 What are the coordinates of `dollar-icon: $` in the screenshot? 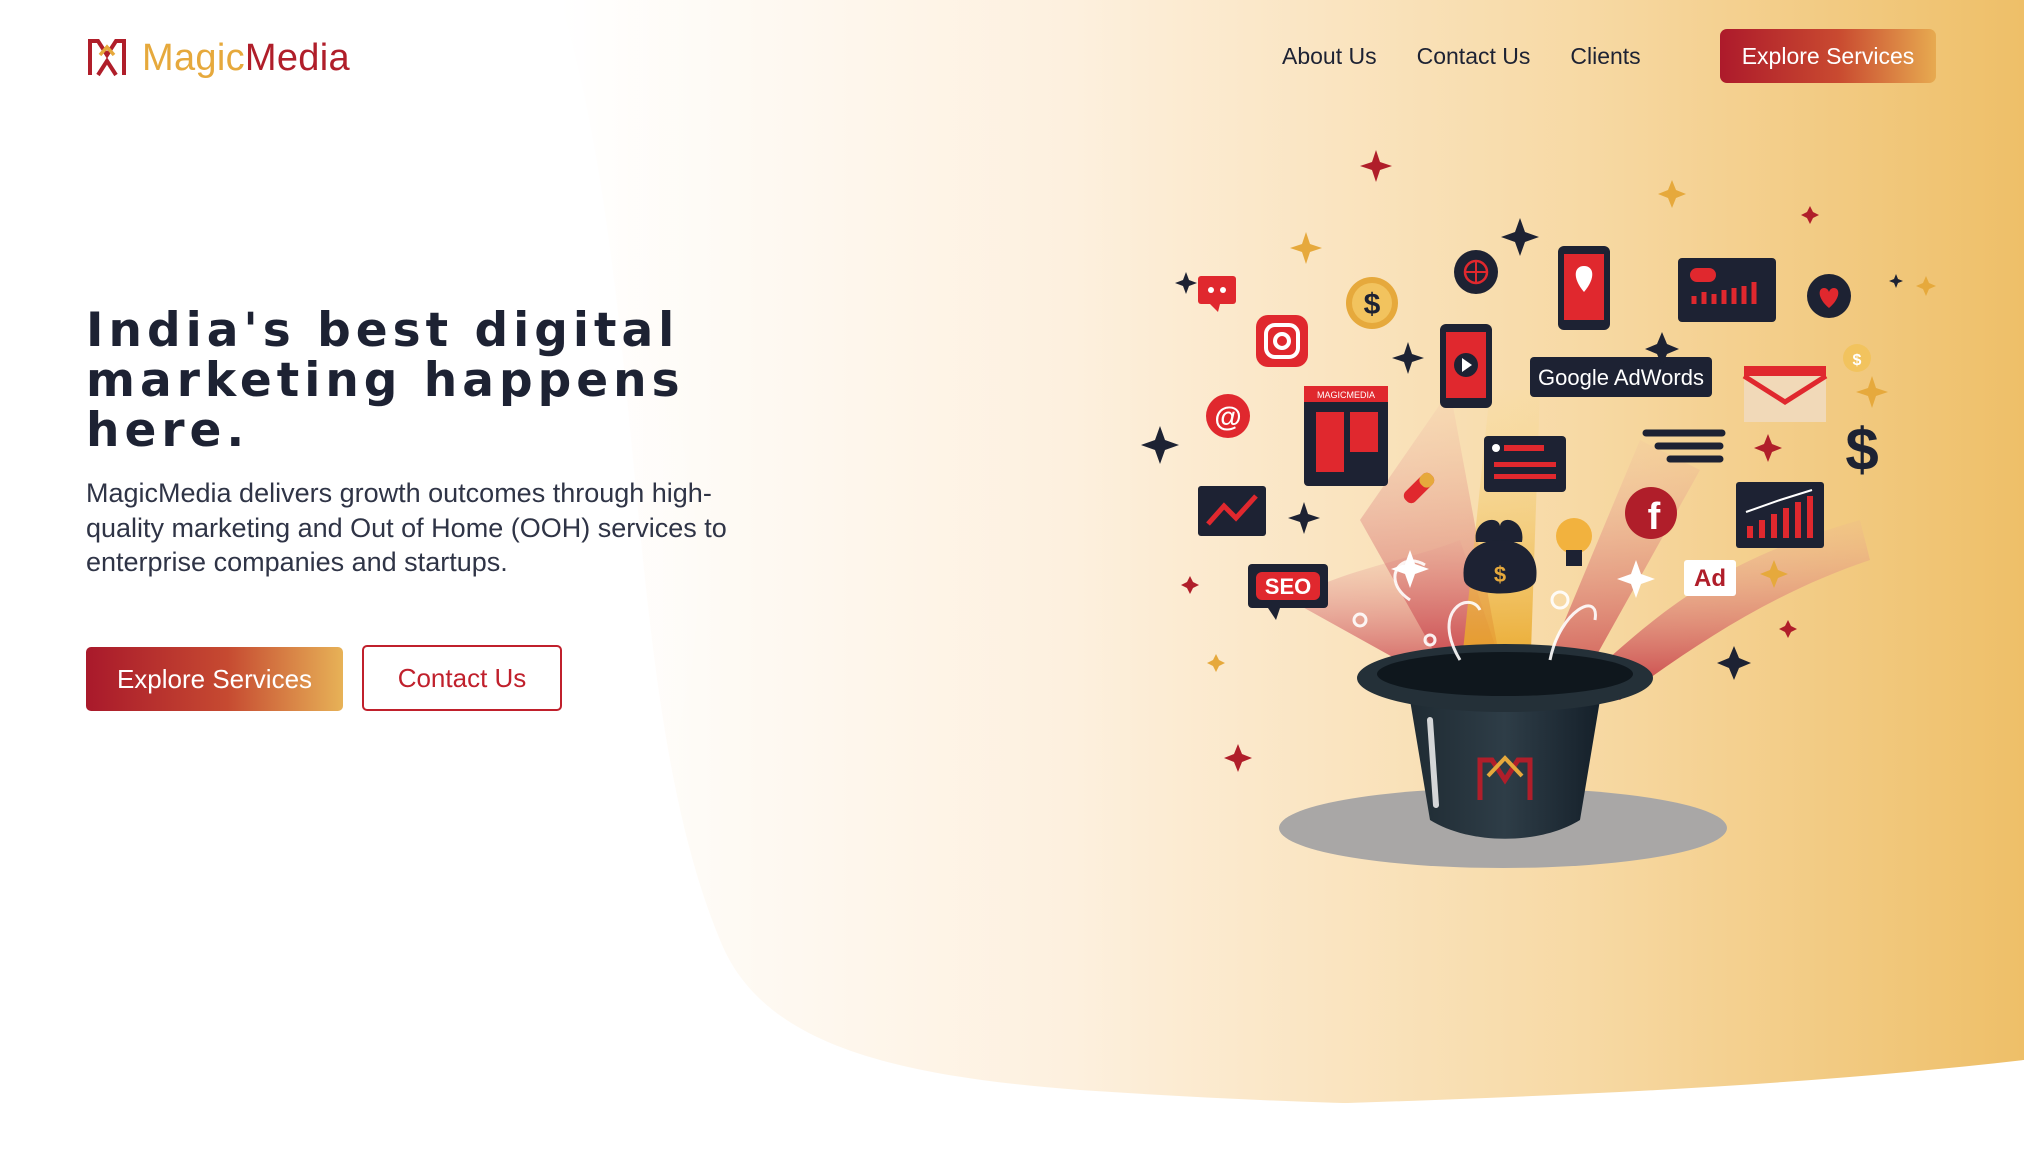 It's located at (1861, 449).